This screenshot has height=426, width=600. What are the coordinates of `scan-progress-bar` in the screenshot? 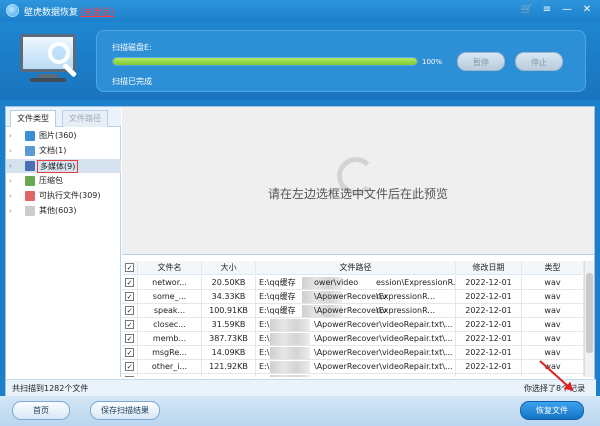 It's located at (265, 61).